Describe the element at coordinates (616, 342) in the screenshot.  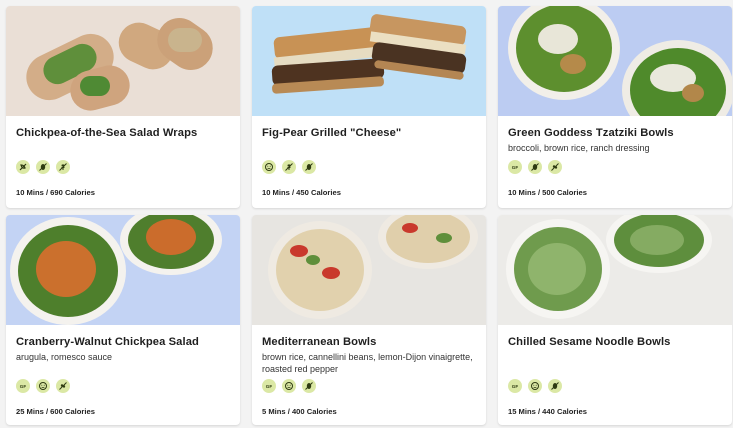
I see `recipe-title: Chilled Sesame Noodle Bowls` at that location.